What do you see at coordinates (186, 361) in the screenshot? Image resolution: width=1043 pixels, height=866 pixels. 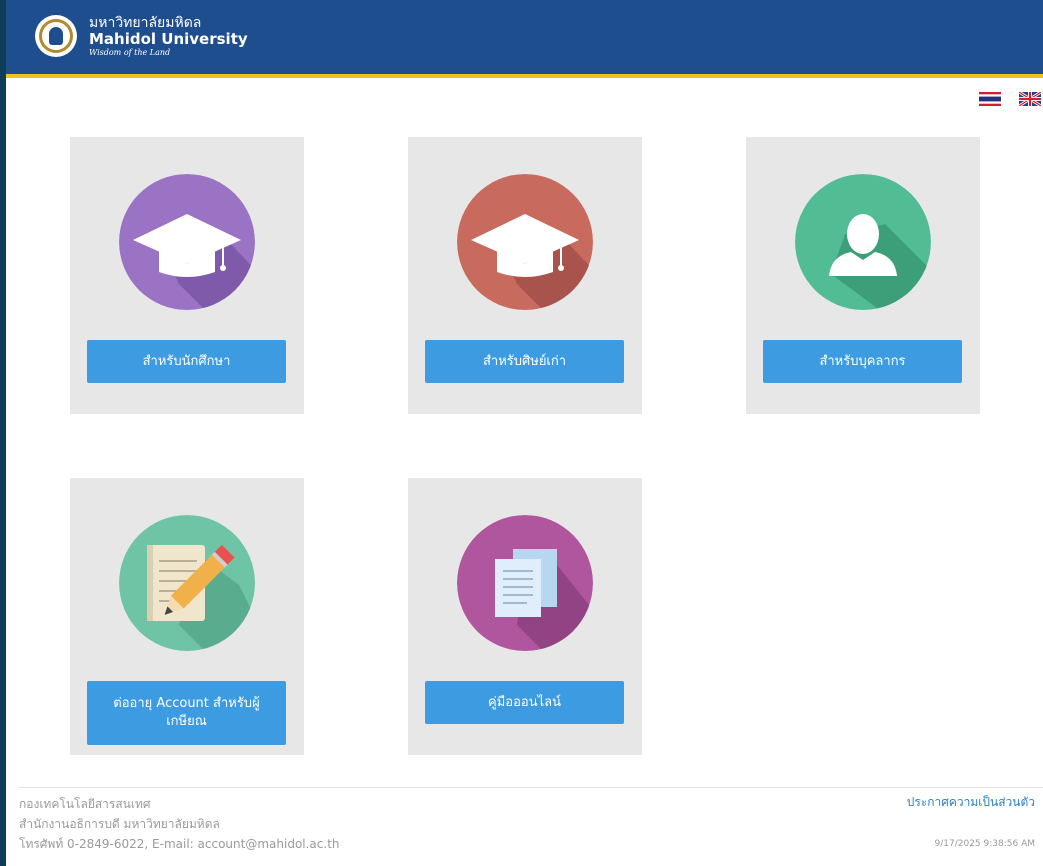 I see `students-button: สำหรับนักศึกษา` at bounding box center [186, 361].